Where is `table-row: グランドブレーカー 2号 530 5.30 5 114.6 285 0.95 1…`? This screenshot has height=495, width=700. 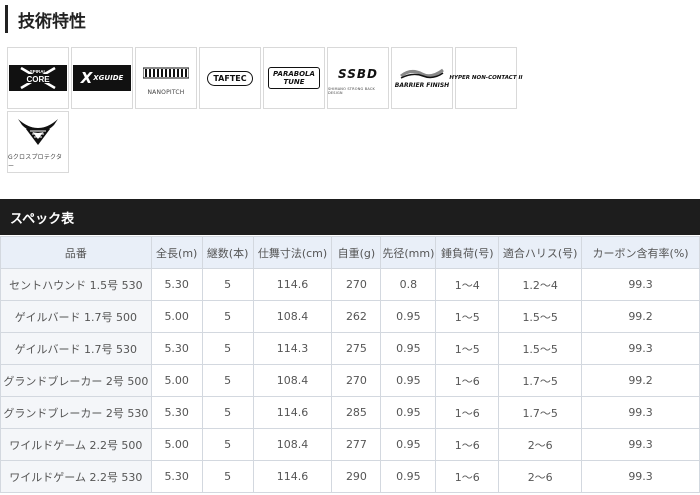 table-row: グランドブレーカー 2号 530 5.30 5 114.6 285 0.95 1… is located at coordinates (350, 412).